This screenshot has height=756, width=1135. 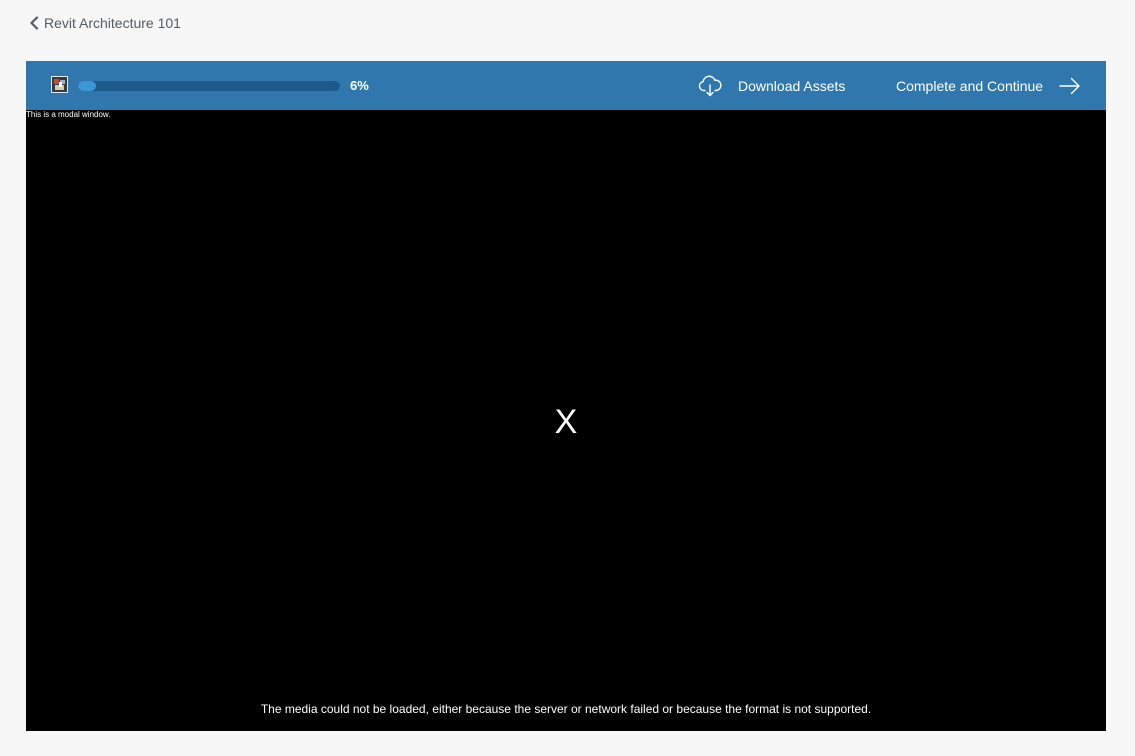 I want to click on course-progress-fill, so click(x=87, y=86).